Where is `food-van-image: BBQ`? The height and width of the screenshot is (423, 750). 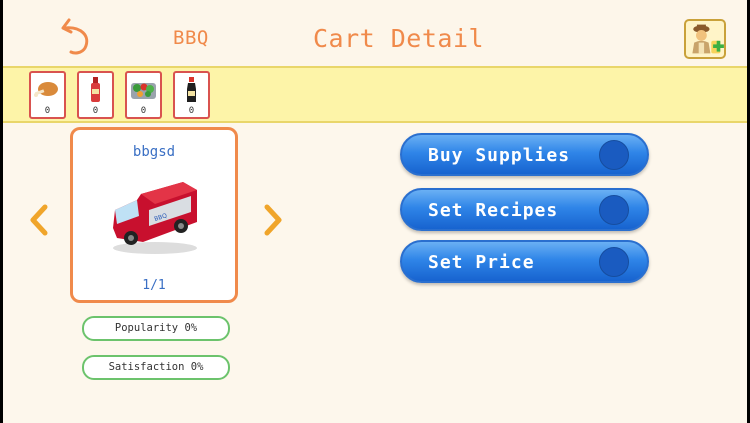 food-van-image: BBQ is located at coordinates (155, 218).